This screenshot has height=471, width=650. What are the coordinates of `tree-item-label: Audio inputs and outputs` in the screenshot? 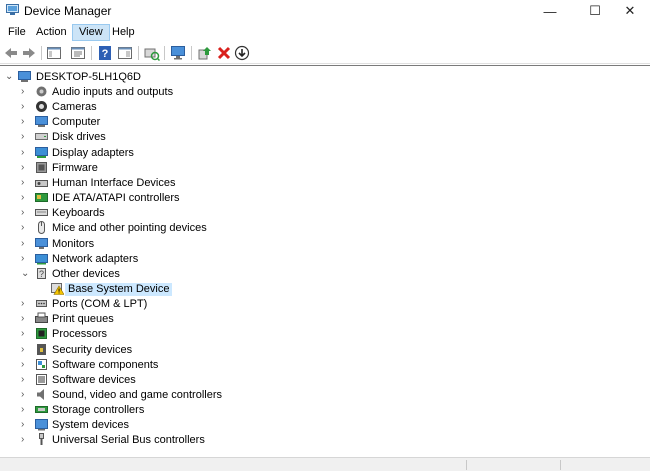 It's located at (113, 92).